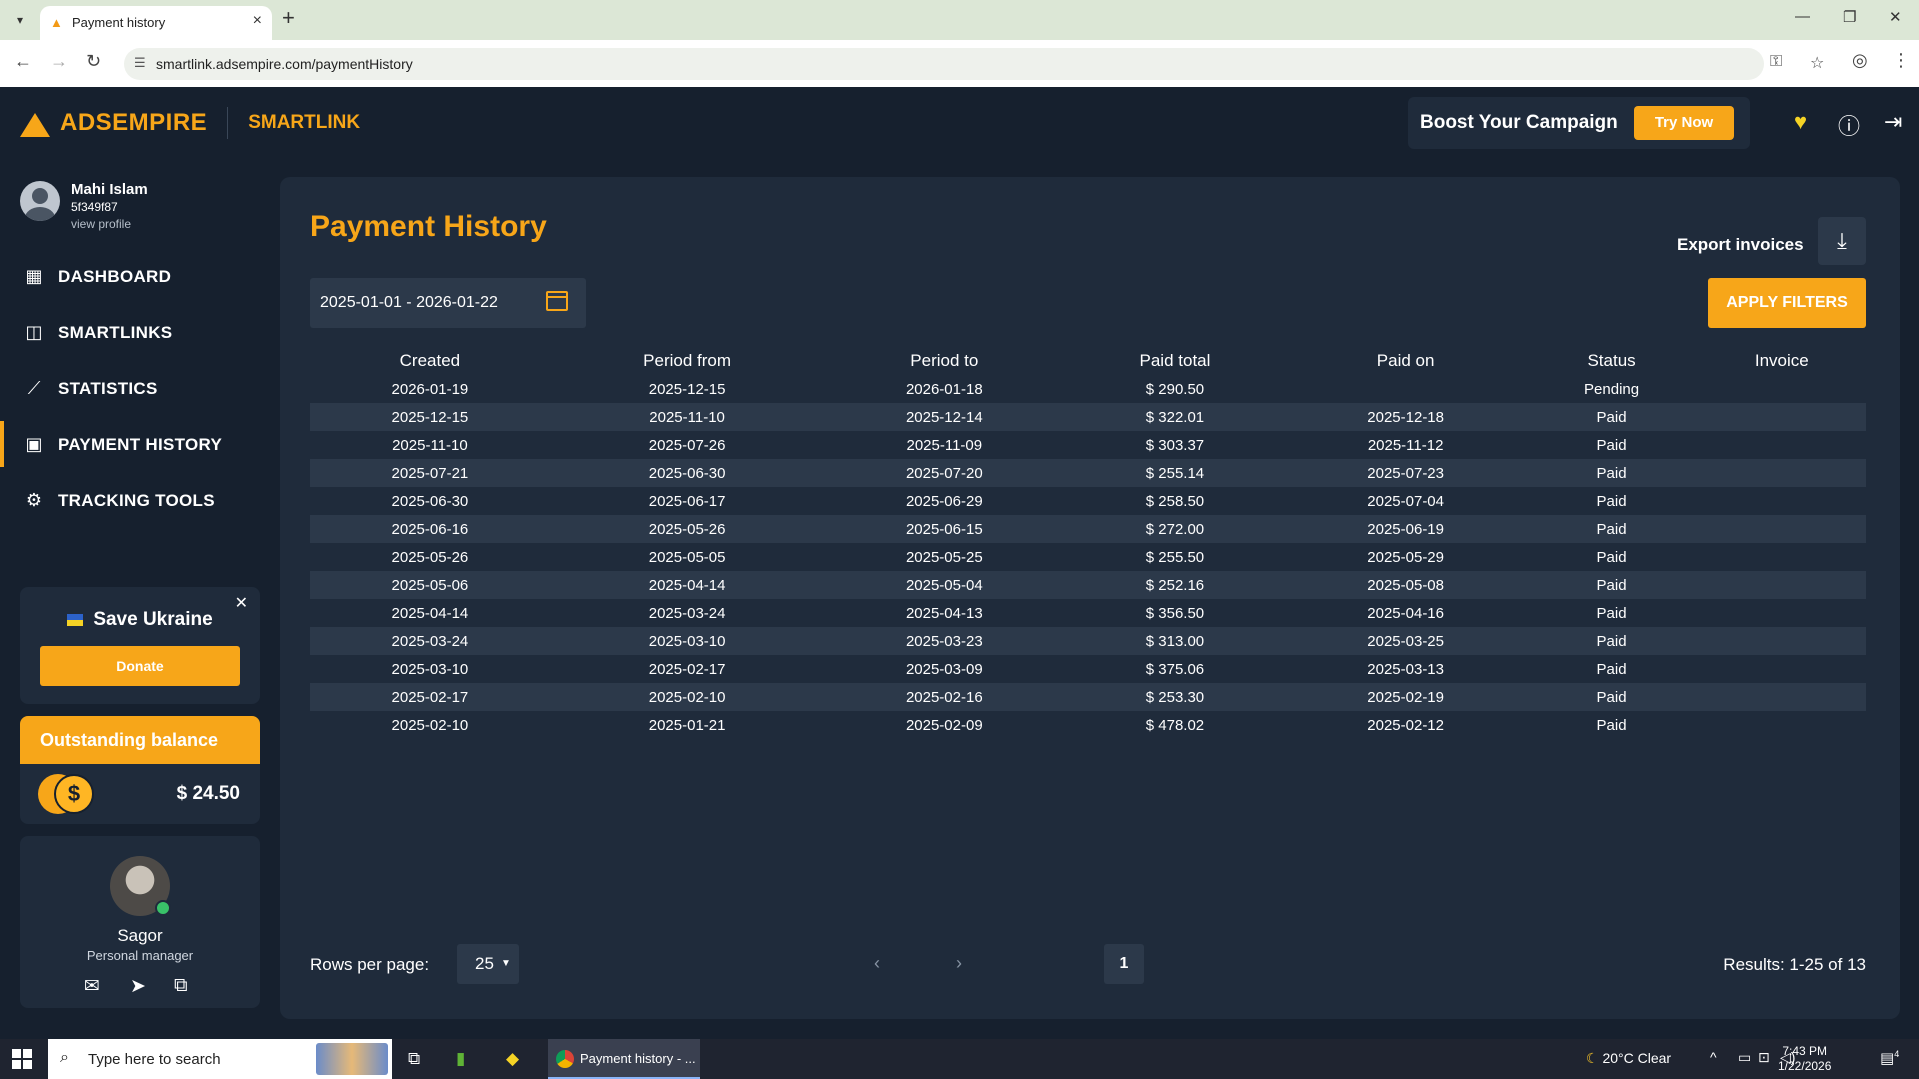  I want to click on url-text: smartlink.adsempire.com/paymentHistory, so click(284, 64).